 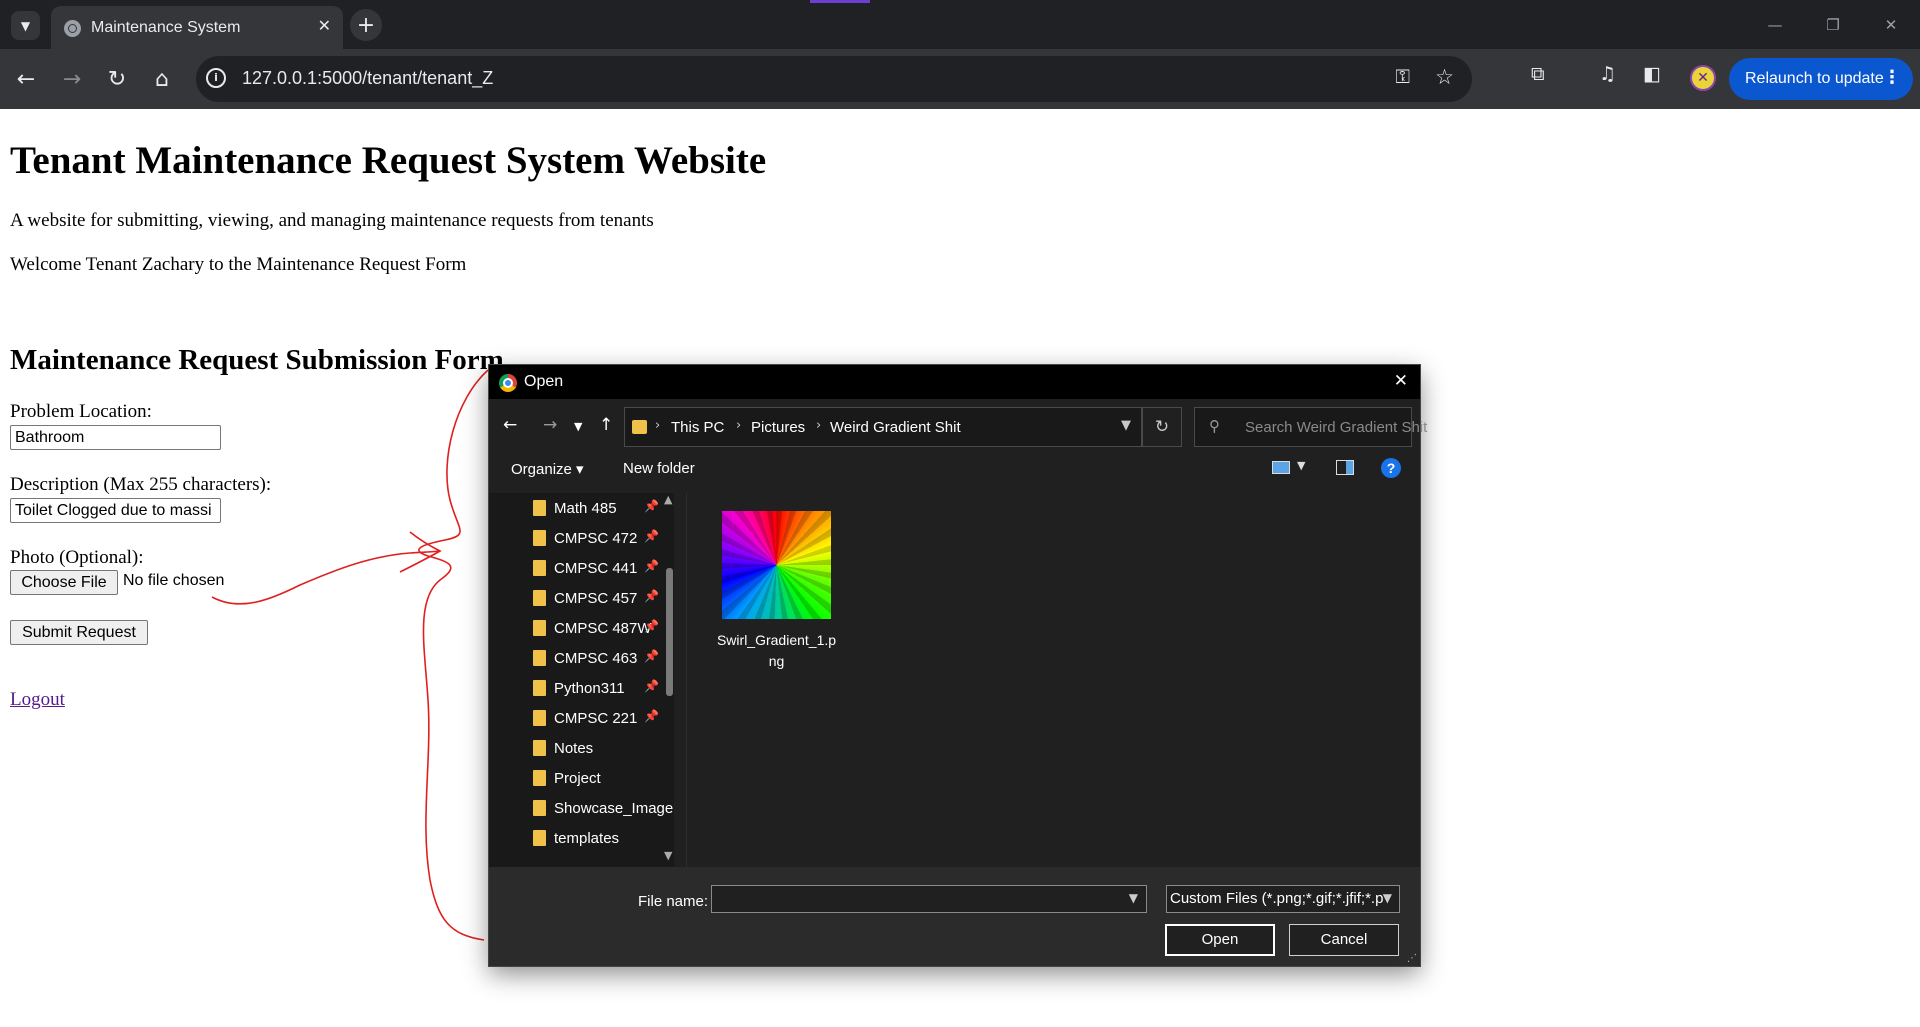 I want to click on side-panel-icon: ◧, so click(x=1652, y=74).